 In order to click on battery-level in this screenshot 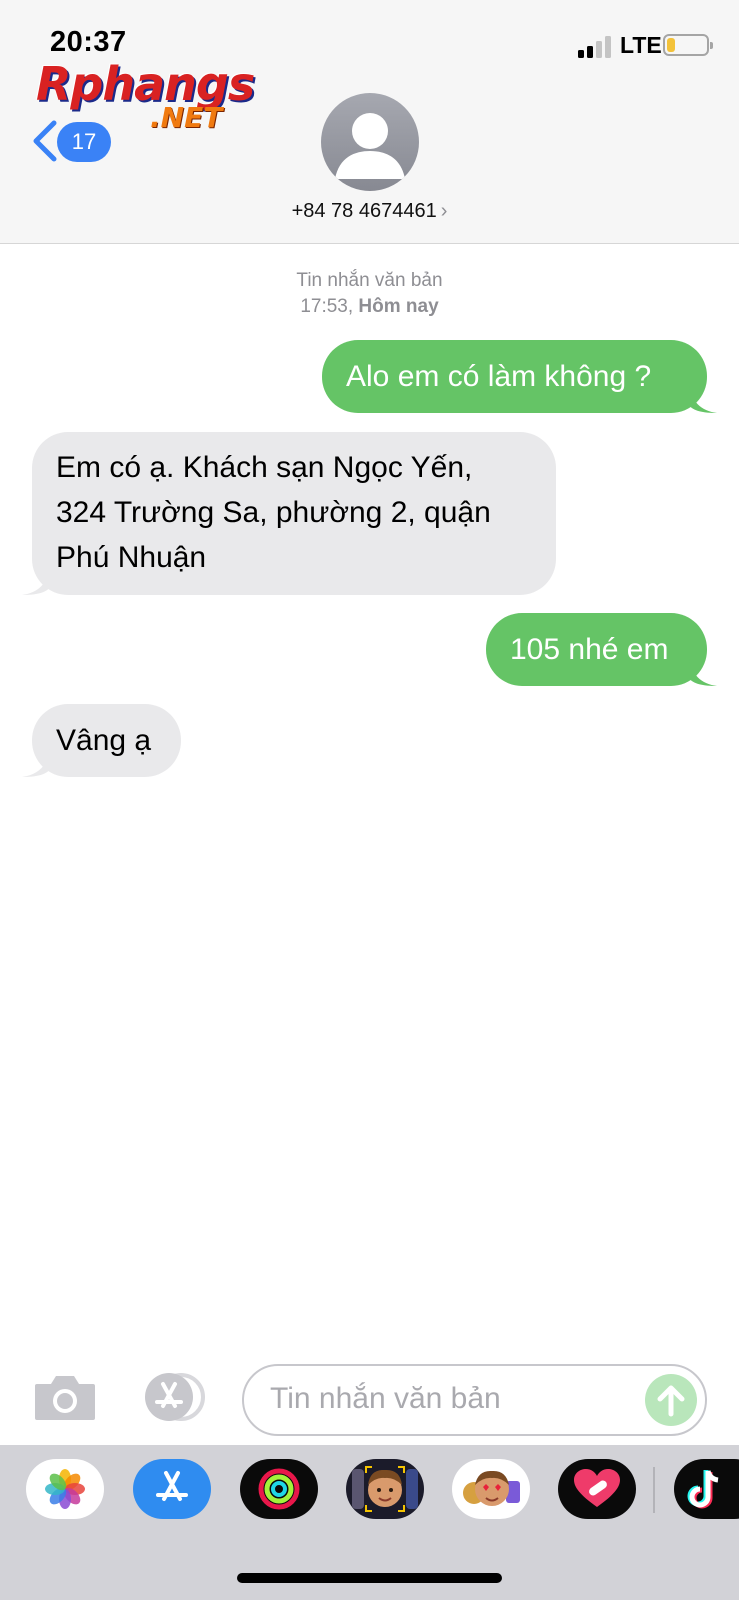, I will do `click(671, 45)`.